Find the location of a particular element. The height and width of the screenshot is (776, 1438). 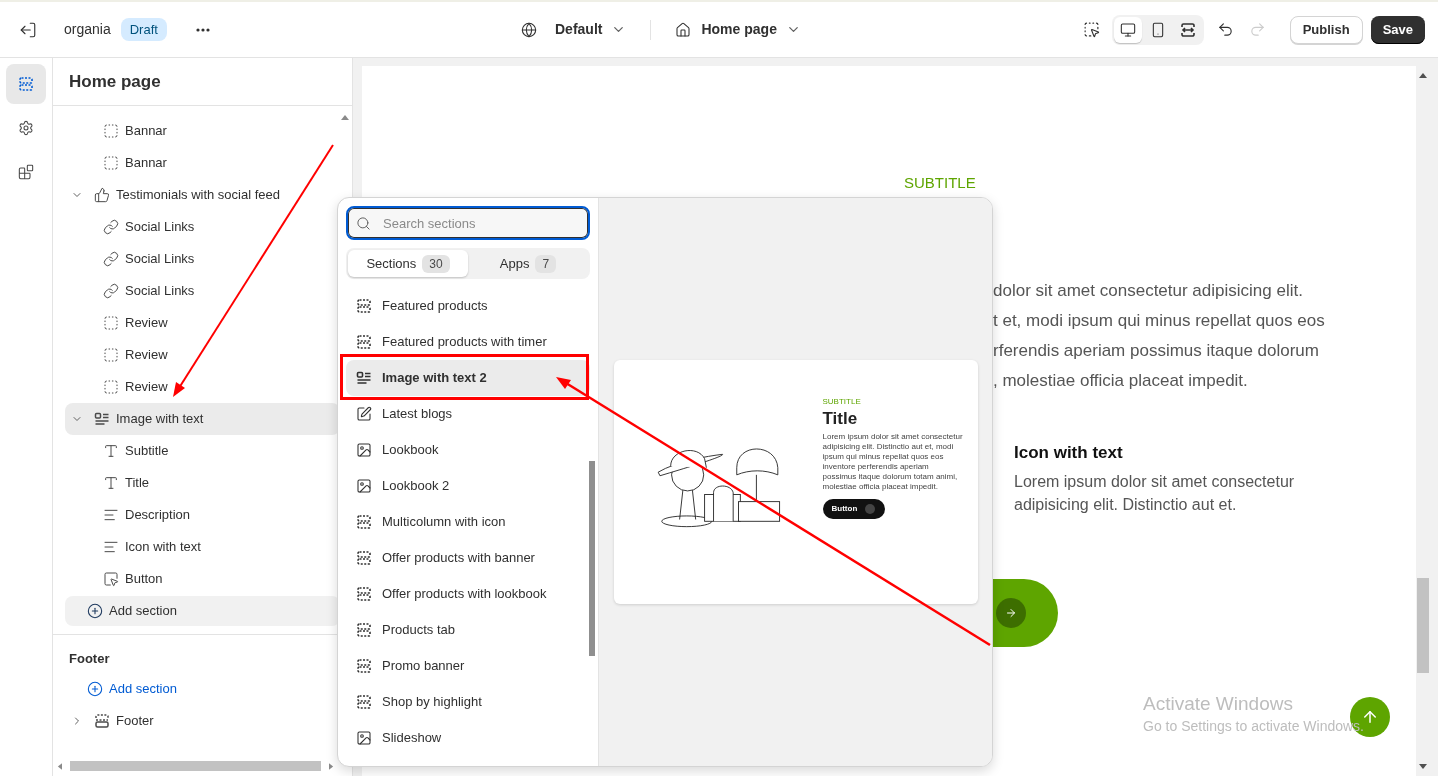

tree-item: Footer is located at coordinates (202, 721).